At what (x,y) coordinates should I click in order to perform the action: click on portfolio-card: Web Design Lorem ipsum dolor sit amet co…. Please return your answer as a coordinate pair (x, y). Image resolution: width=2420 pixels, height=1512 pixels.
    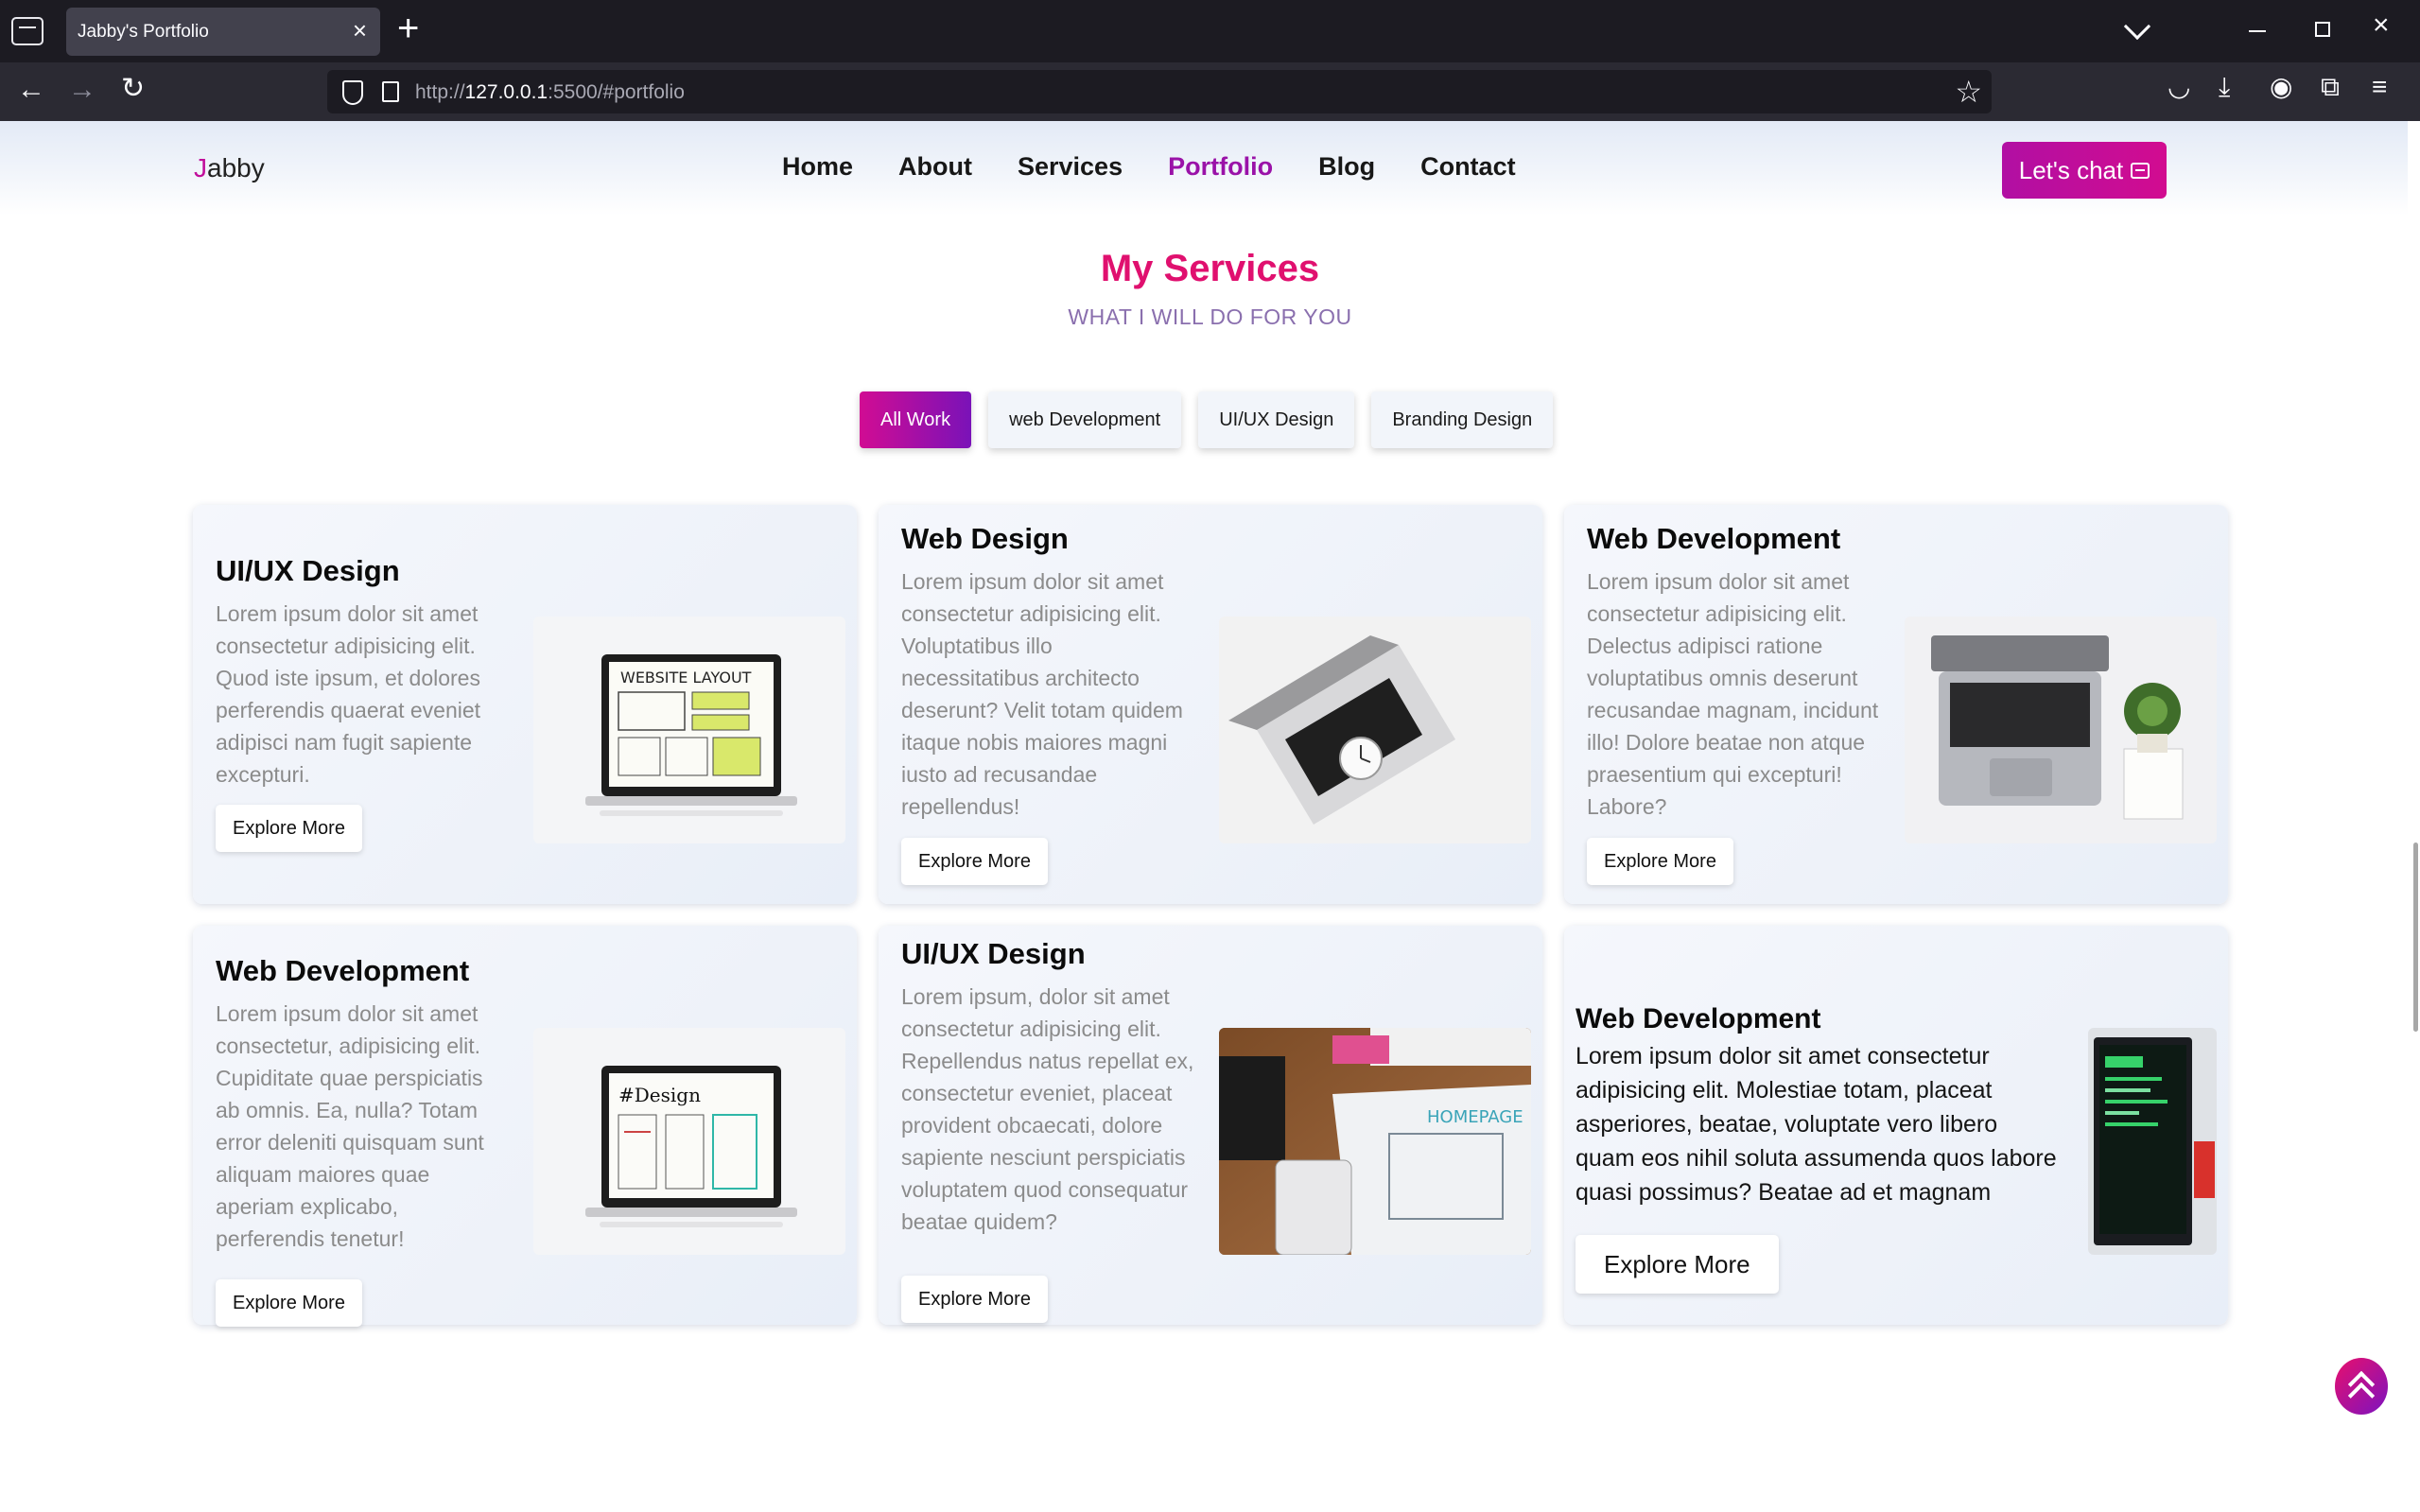
    Looking at the image, I should click on (1210, 704).